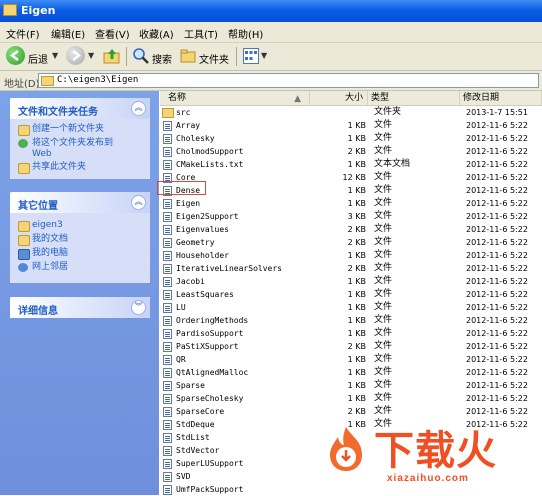 This screenshot has height=496, width=542. I want to click on folders-button: 文件夹, so click(214, 58).